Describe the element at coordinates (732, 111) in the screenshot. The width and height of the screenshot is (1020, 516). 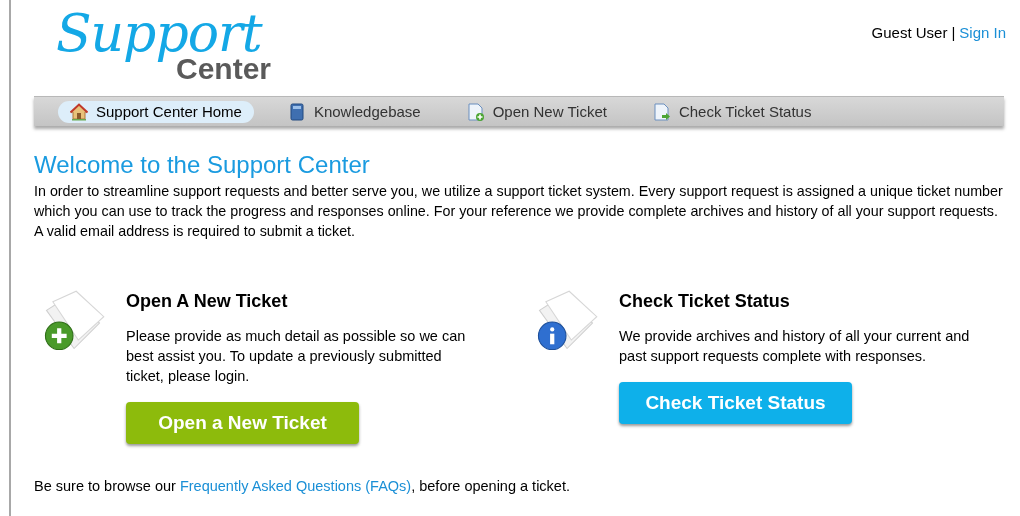
I see `nav-tab: Check Ticket Status` at that location.